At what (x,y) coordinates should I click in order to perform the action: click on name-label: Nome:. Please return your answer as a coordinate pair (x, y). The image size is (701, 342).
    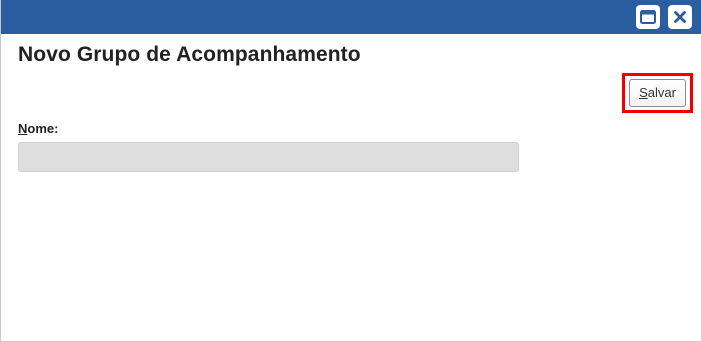
    Looking at the image, I should click on (38, 128).